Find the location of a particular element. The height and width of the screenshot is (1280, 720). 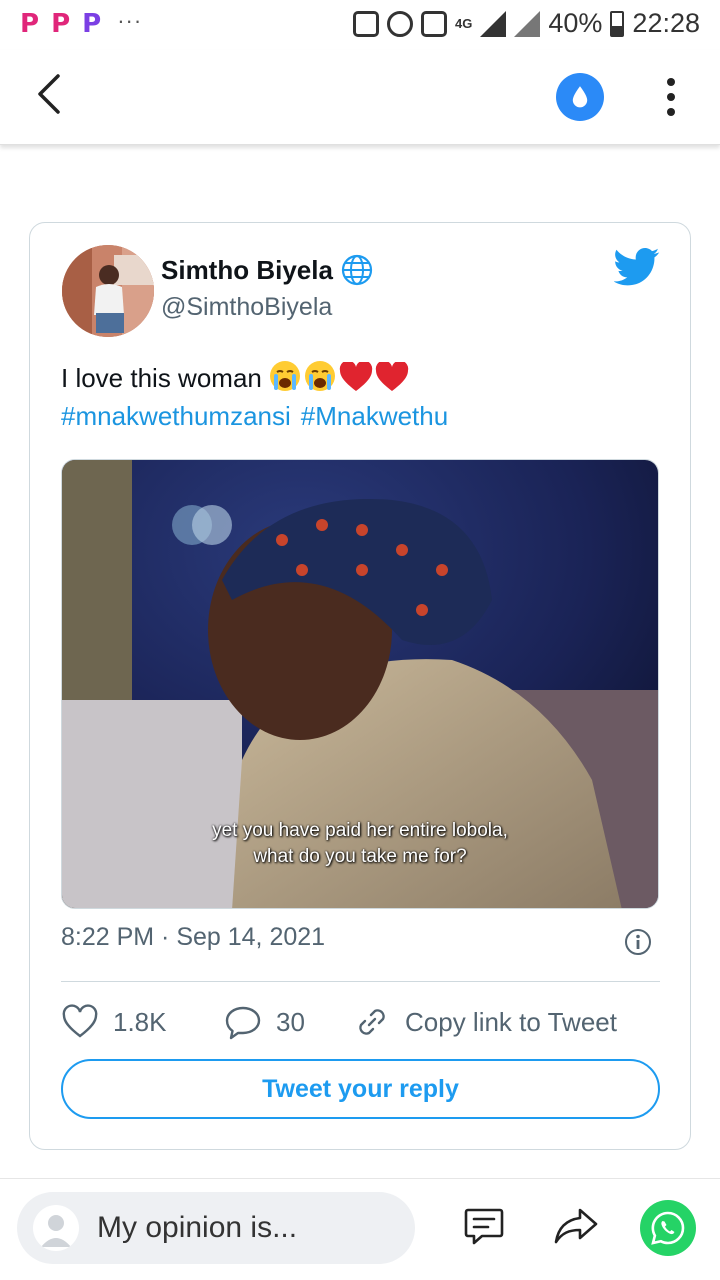

tweet-timestamp: 8:22 PM · Sep 14, 2021 is located at coordinates (193, 937).